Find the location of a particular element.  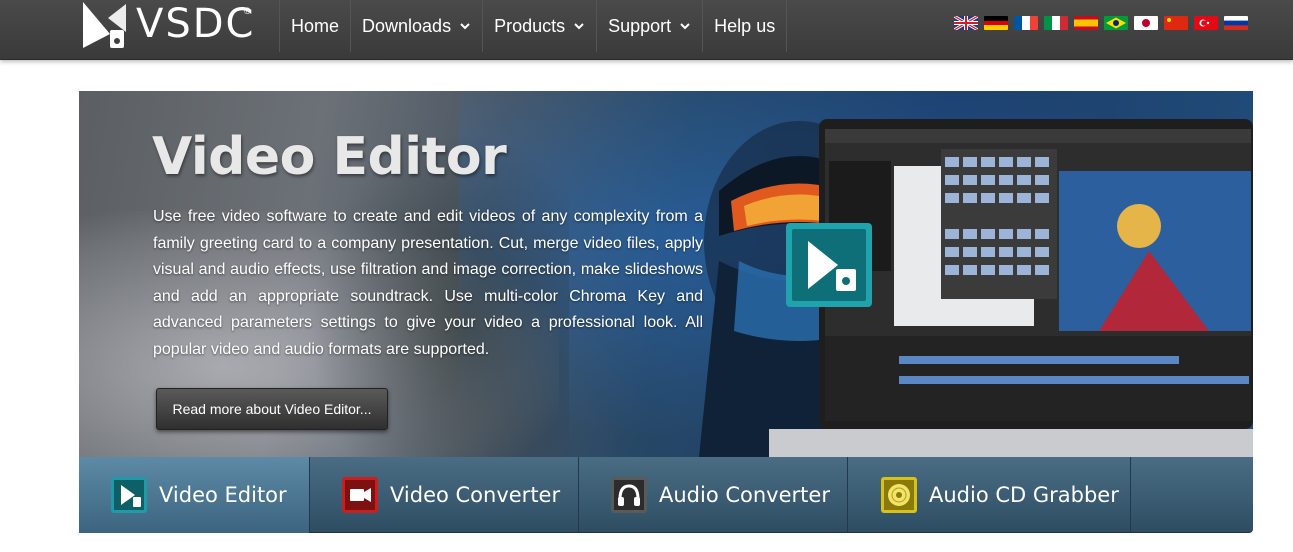

video-editor-logo-icon is located at coordinates (829, 265).